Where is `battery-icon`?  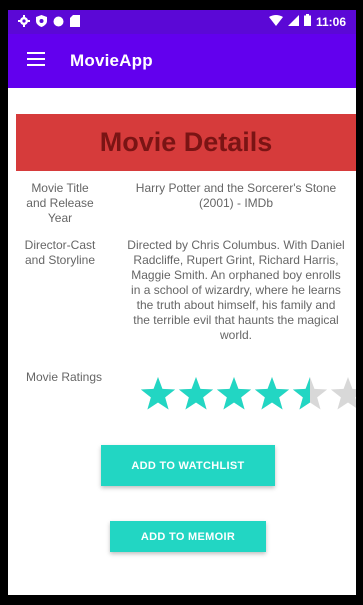 battery-icon is located at coordinates (307, 21).